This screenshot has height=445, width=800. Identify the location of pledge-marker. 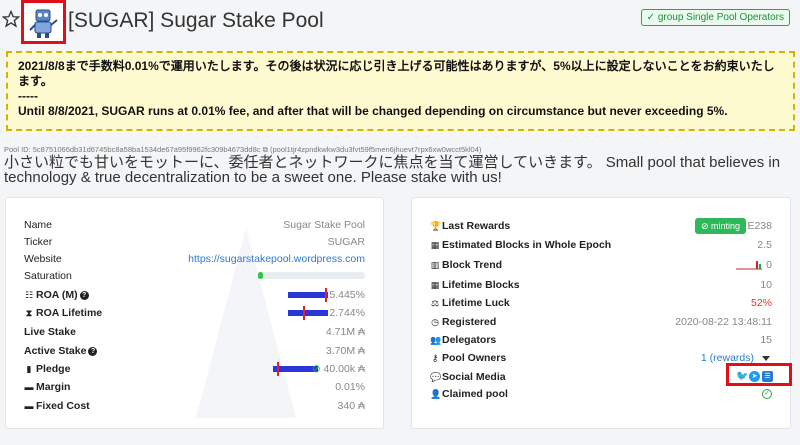
(278, 369).